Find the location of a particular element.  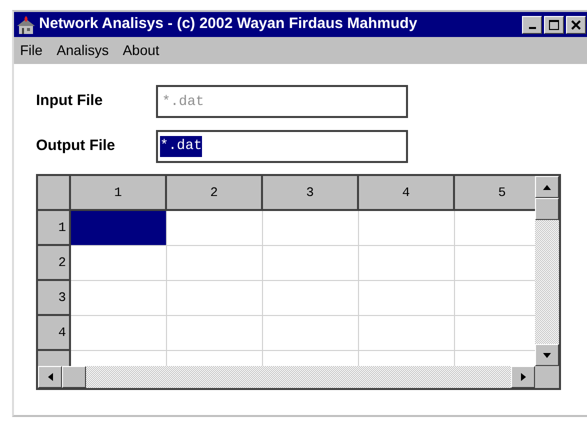

field-label: Input File is located at coordinates (70, 101).